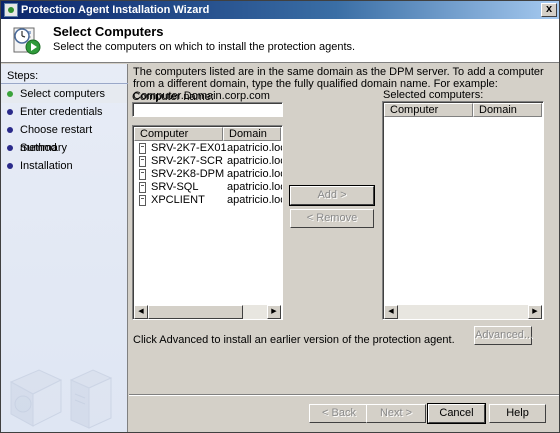 This screenshot has height=433, width=560. What do you see at coordinates (188, 174) in the screenshot?
I see `computer-name: SRV-2K8-DPM` at bounding box center [188, 174].